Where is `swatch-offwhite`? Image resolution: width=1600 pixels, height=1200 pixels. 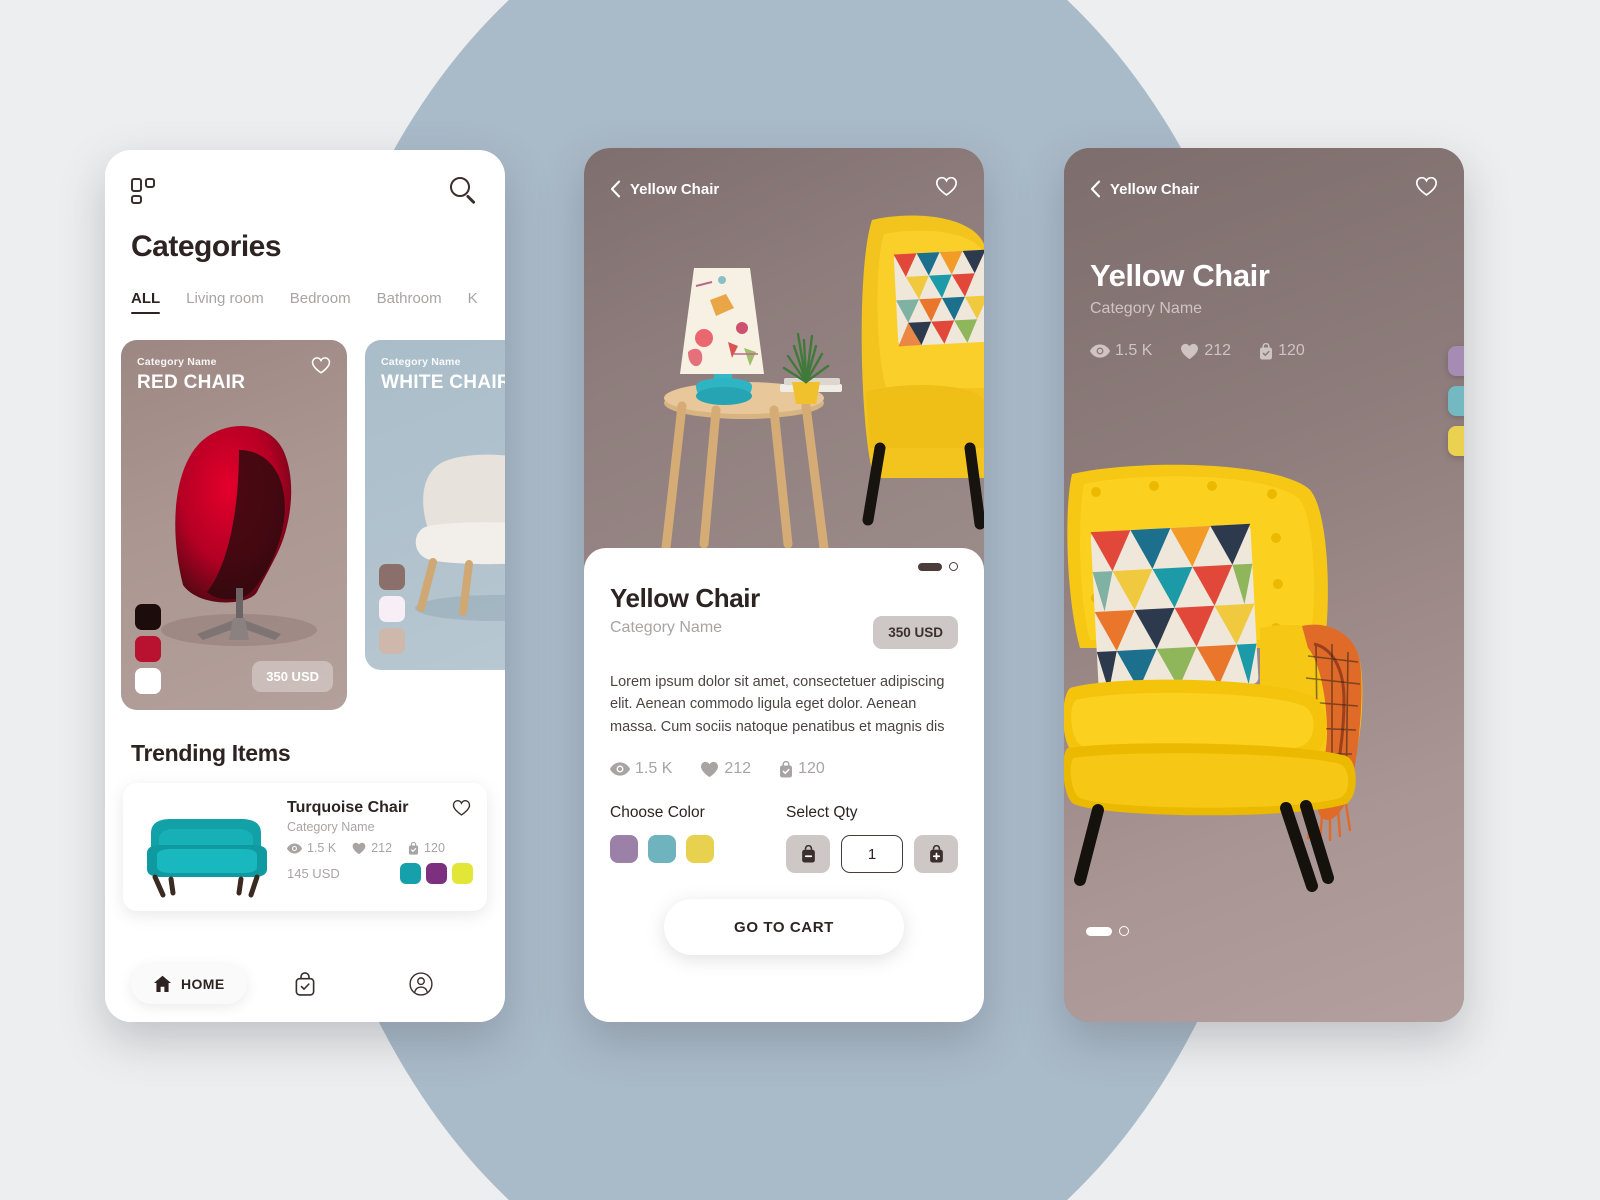
swatch-offwhite is located at coordinates (392, 609).